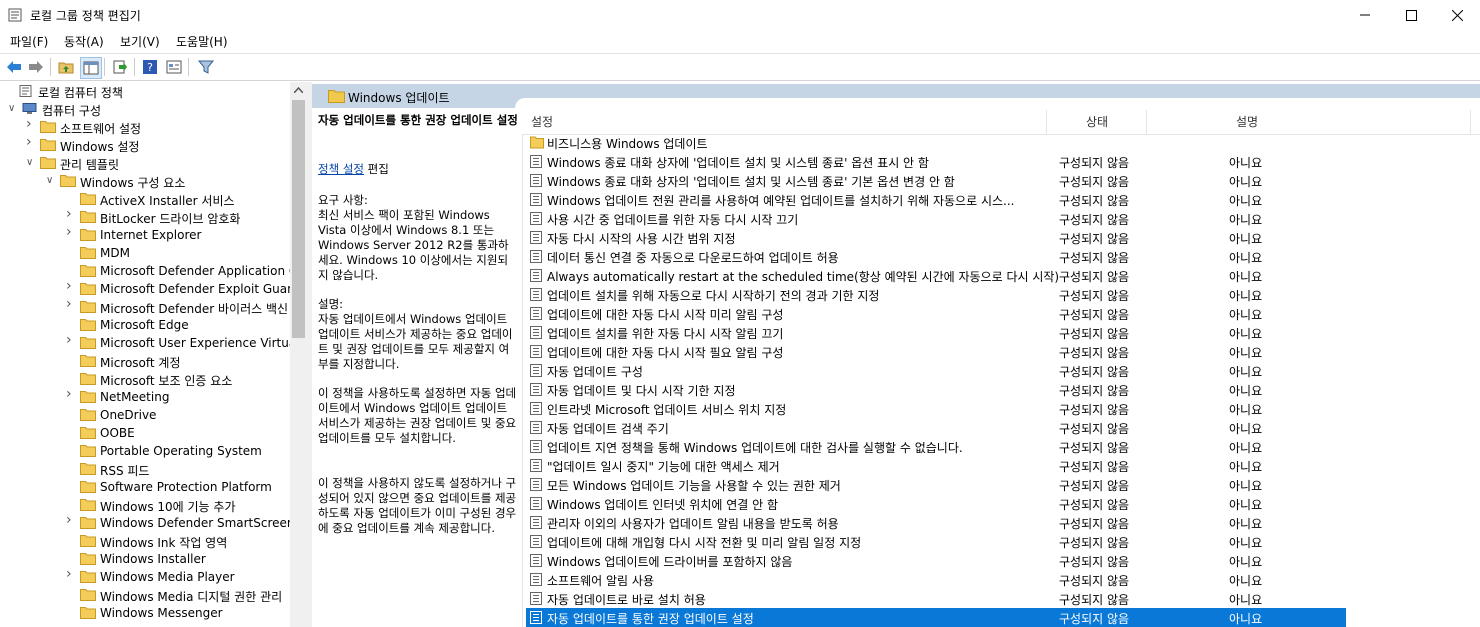 The width and height of the screenshot is (1480, 627). What do you see at coordinates (181, 451) in the screenshot?
I see `tree-item-label: Portable Operating System` at bounding box center [181, 451].